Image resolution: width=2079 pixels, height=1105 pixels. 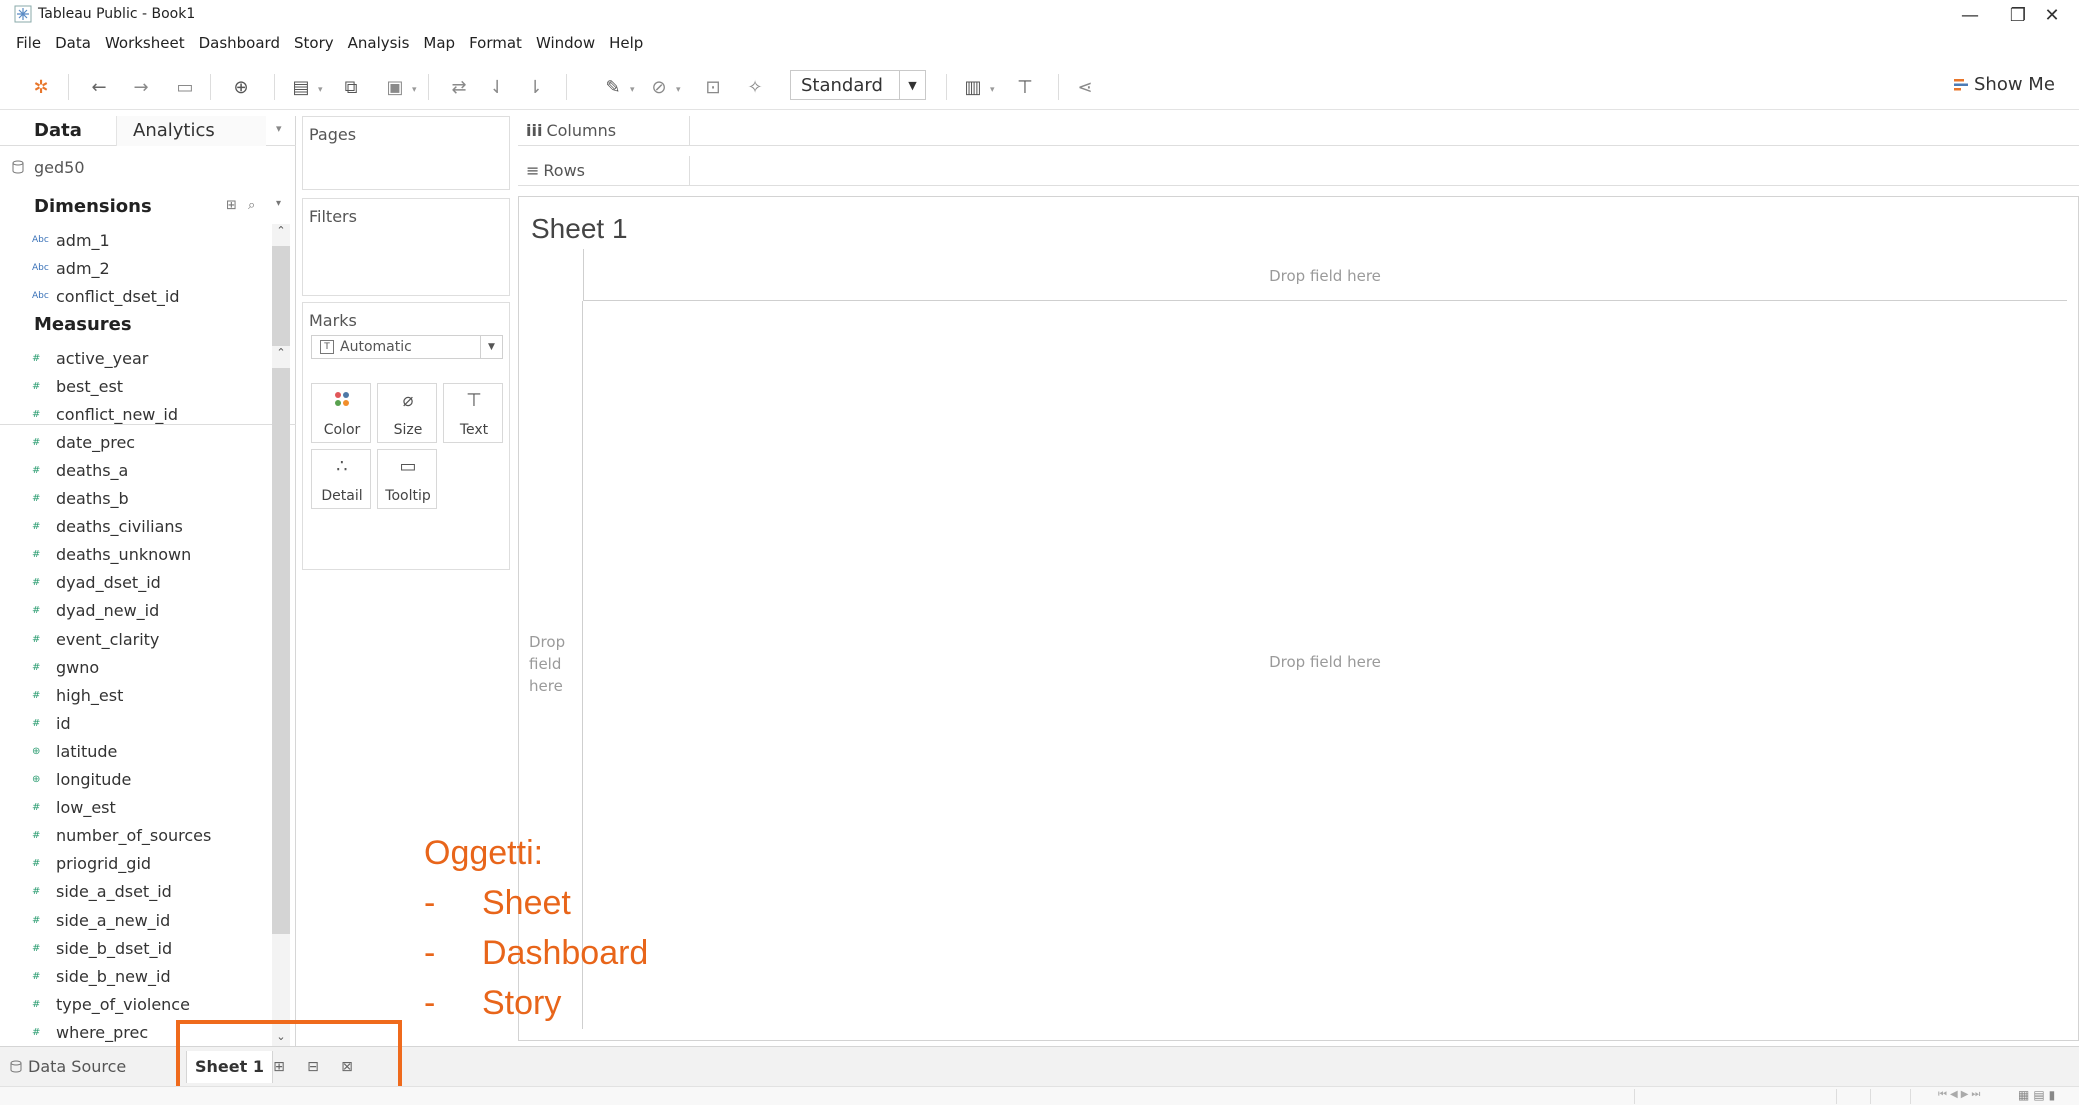 I want to click on tab-sheet-1: Sheet 1, so click(x=229, y=1067).